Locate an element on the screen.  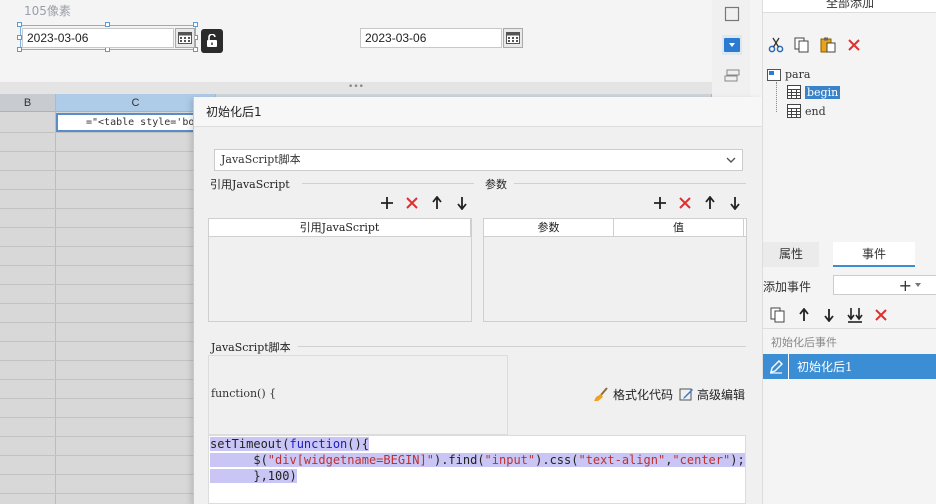
event-item-after-init: 初始化后1 is located at coordinates (849, 366).